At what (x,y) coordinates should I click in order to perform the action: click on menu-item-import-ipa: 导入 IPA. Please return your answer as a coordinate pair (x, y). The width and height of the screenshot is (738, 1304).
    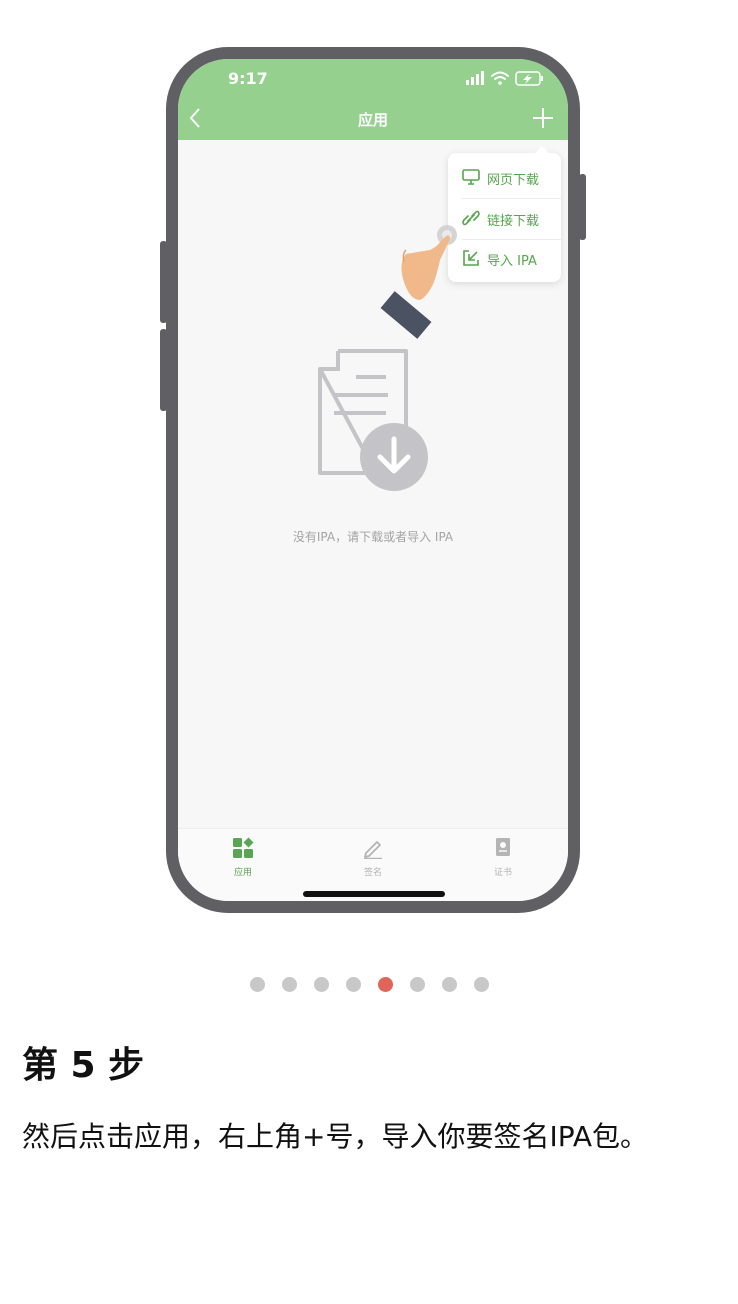
    Looking at the image, I should click on (504, 259).